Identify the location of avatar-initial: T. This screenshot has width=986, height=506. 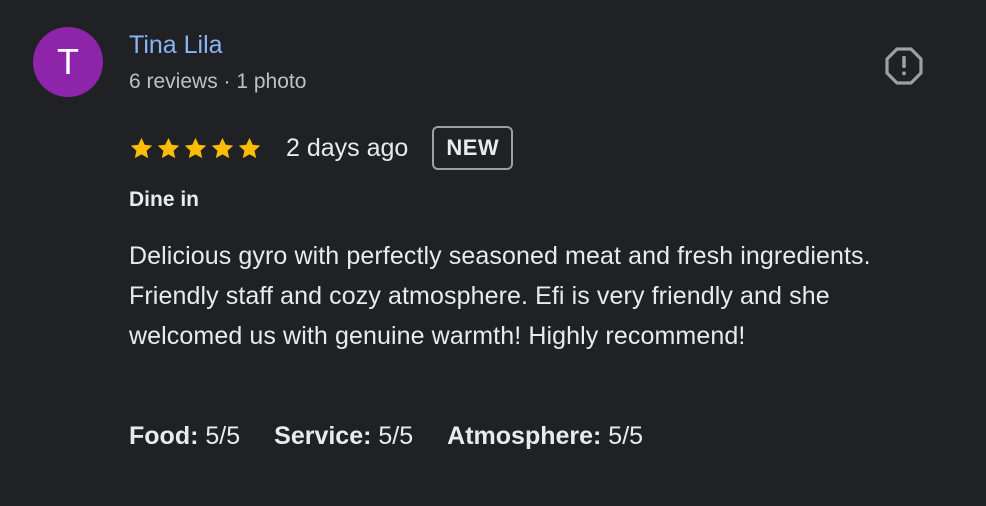
(68, 61).